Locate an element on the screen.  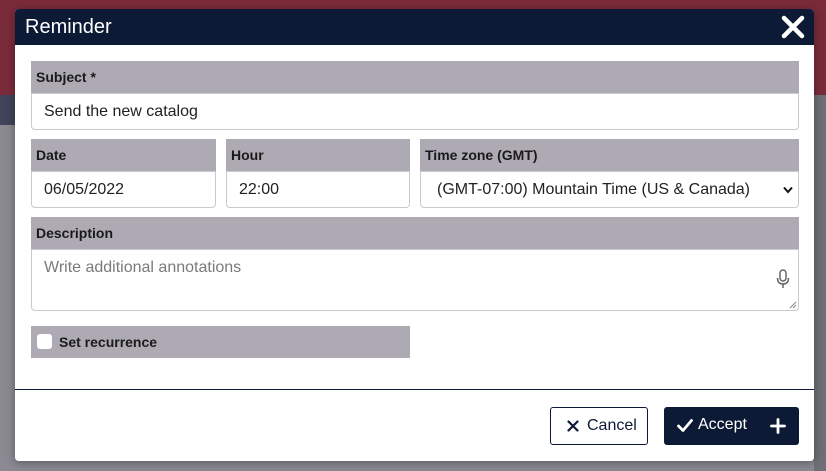
recurrence-checkbox is located at coordinates (44, 341).